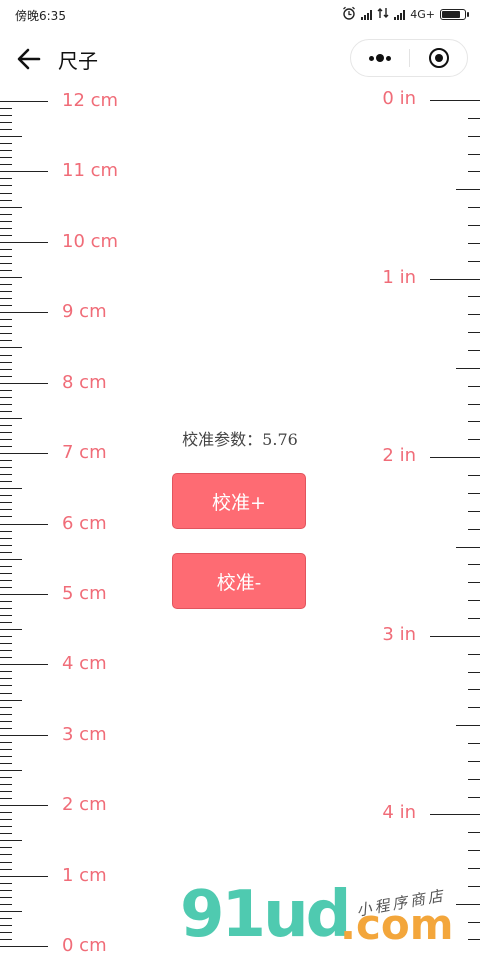 This screenshot has width=480, height=960. What do you see at coordinates (84, 382) in the screenshot?
I see `cm-label: 8 cm` at bounding box center [84, 382].